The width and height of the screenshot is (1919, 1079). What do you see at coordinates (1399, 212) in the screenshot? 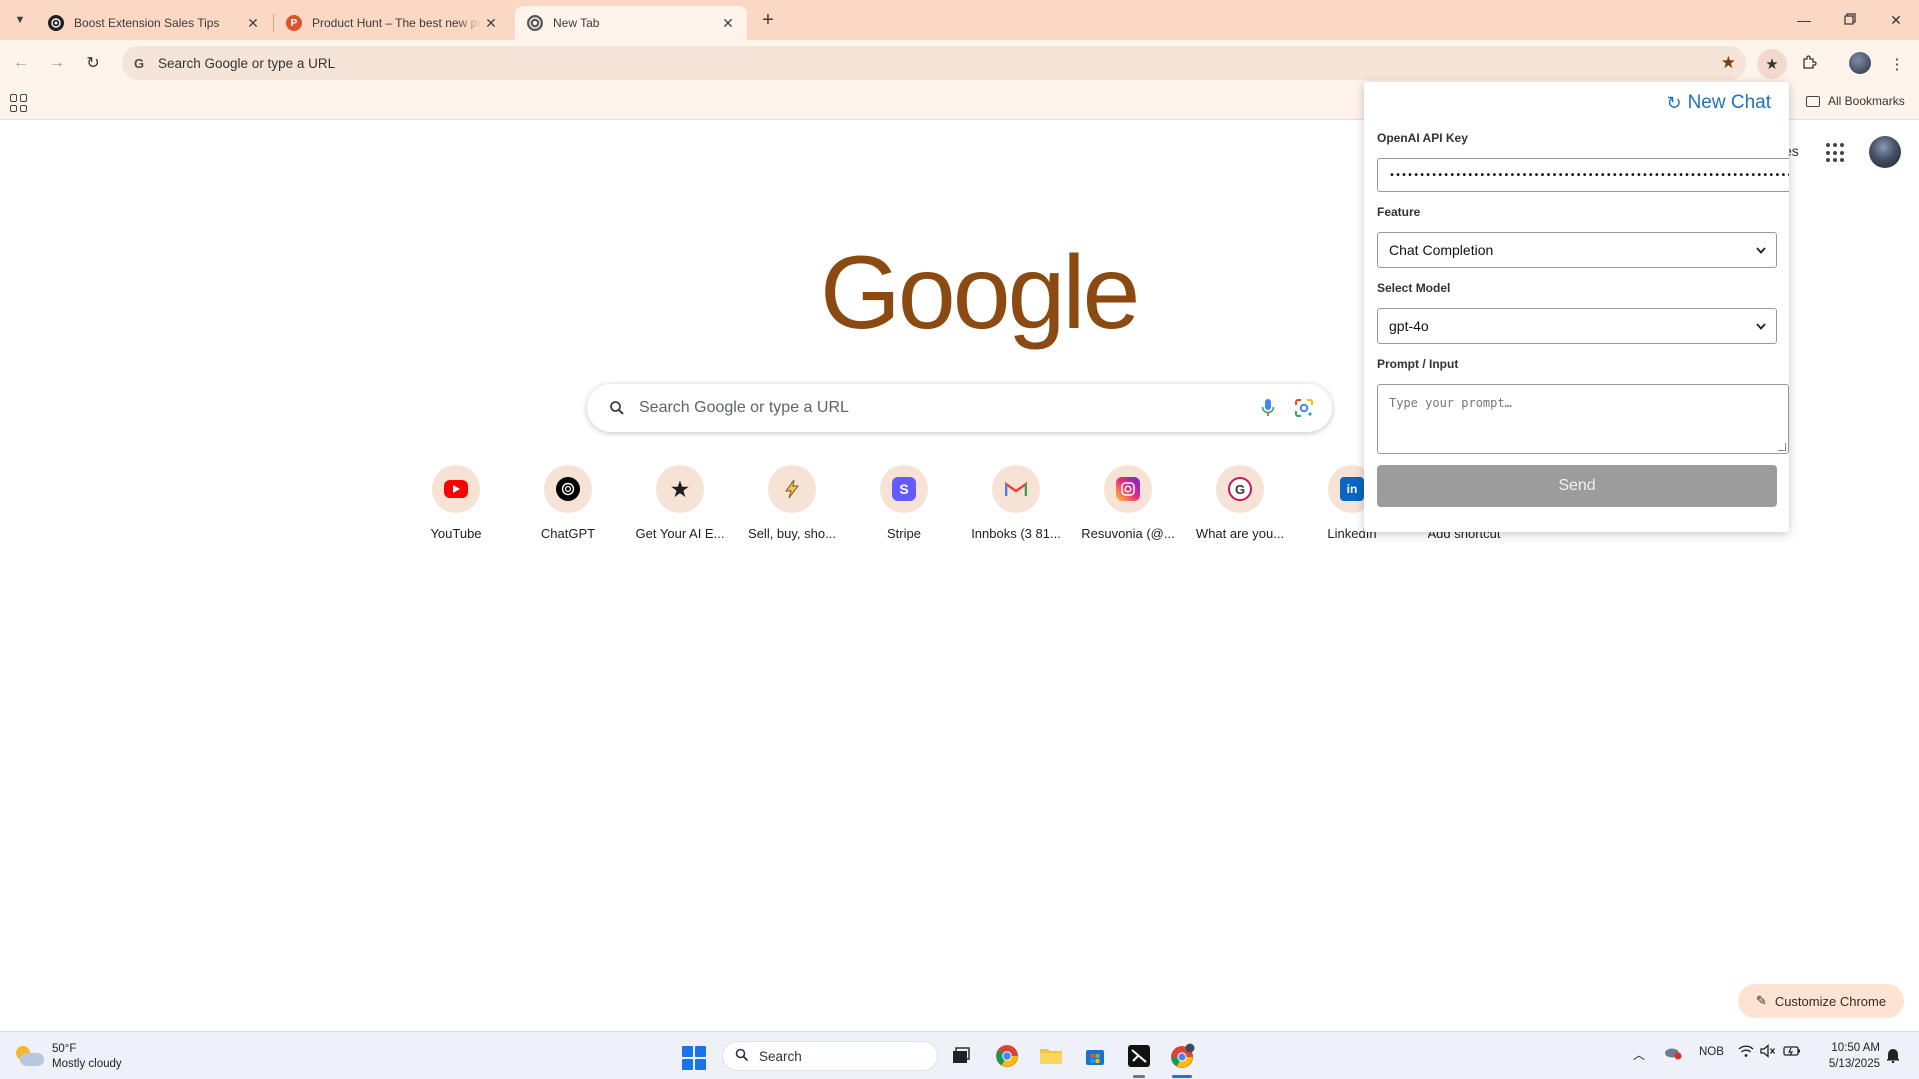
I see `feature-label: Feature` at bounding box center [1399, 212].